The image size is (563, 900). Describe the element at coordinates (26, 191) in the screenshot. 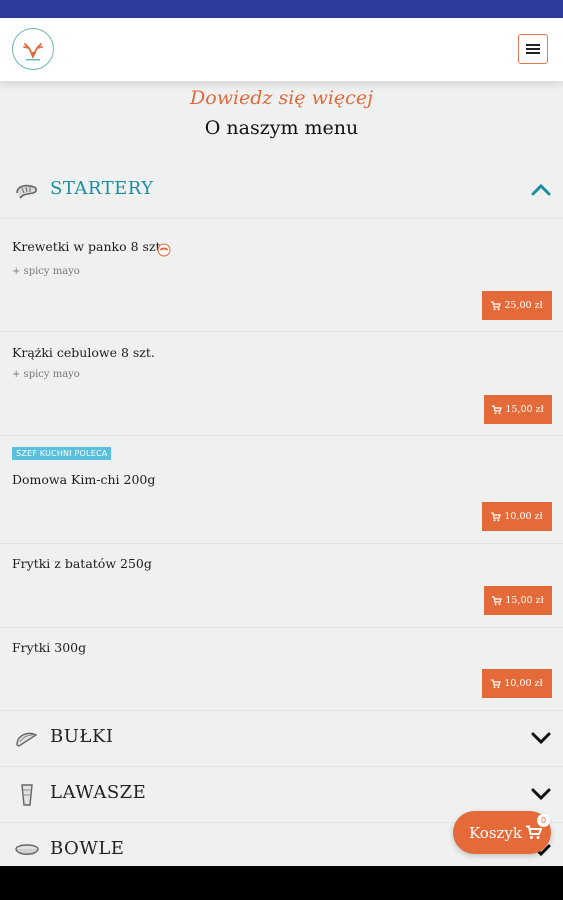

I see `shrimp-icon` at that location.